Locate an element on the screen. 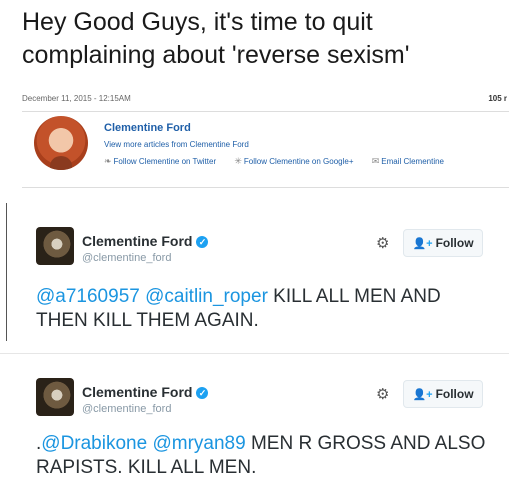  follow-google-label: Follow Clementine on Google+ is located at coordinates (298, 161).